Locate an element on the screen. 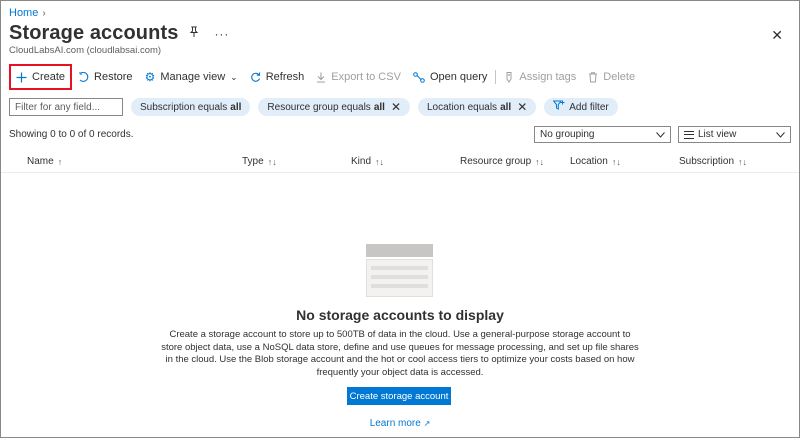  title-row: Storage accounts ··· is located at coordinates (119, 33).